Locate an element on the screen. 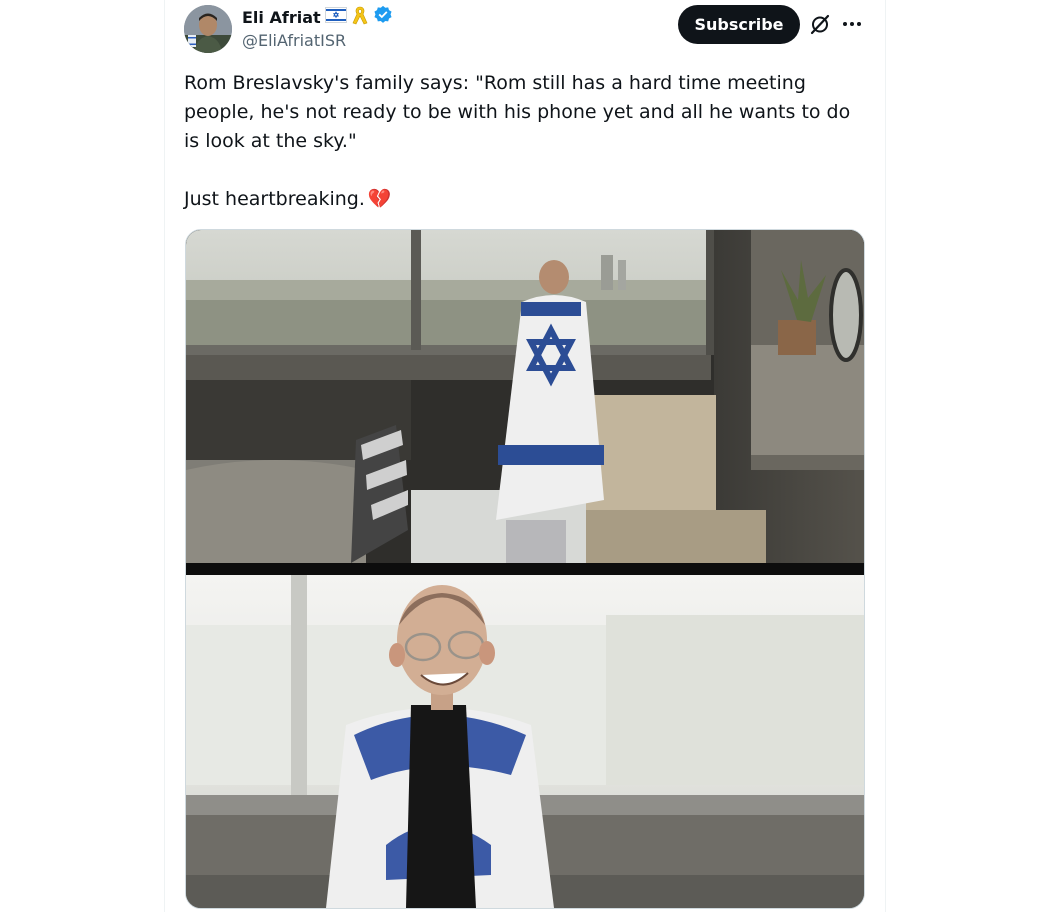 This screenshot has width=1050, height=912. tweet-text-line-2: Just heartbreaking. 💔 is located at coordinates (524, 199).